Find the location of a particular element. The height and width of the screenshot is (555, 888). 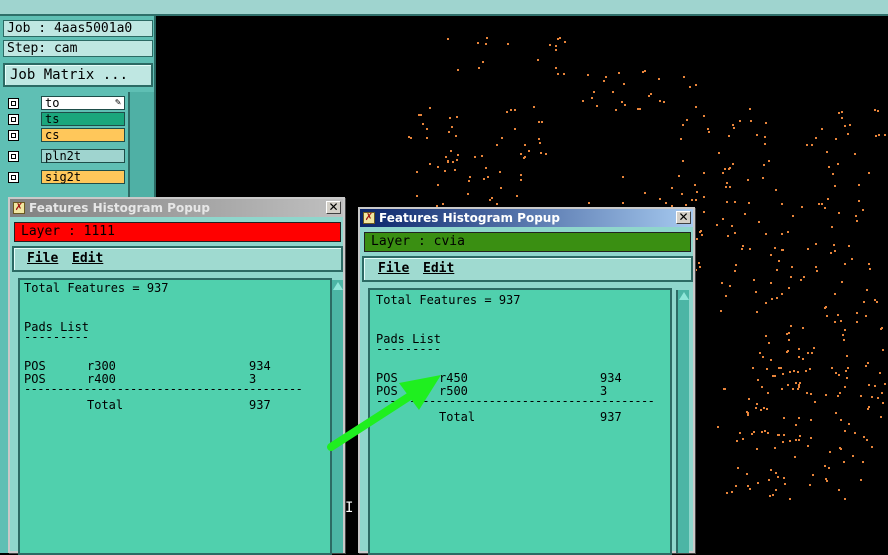

popup-title: Features Histogram Popup is located at coordinates (119, 208).